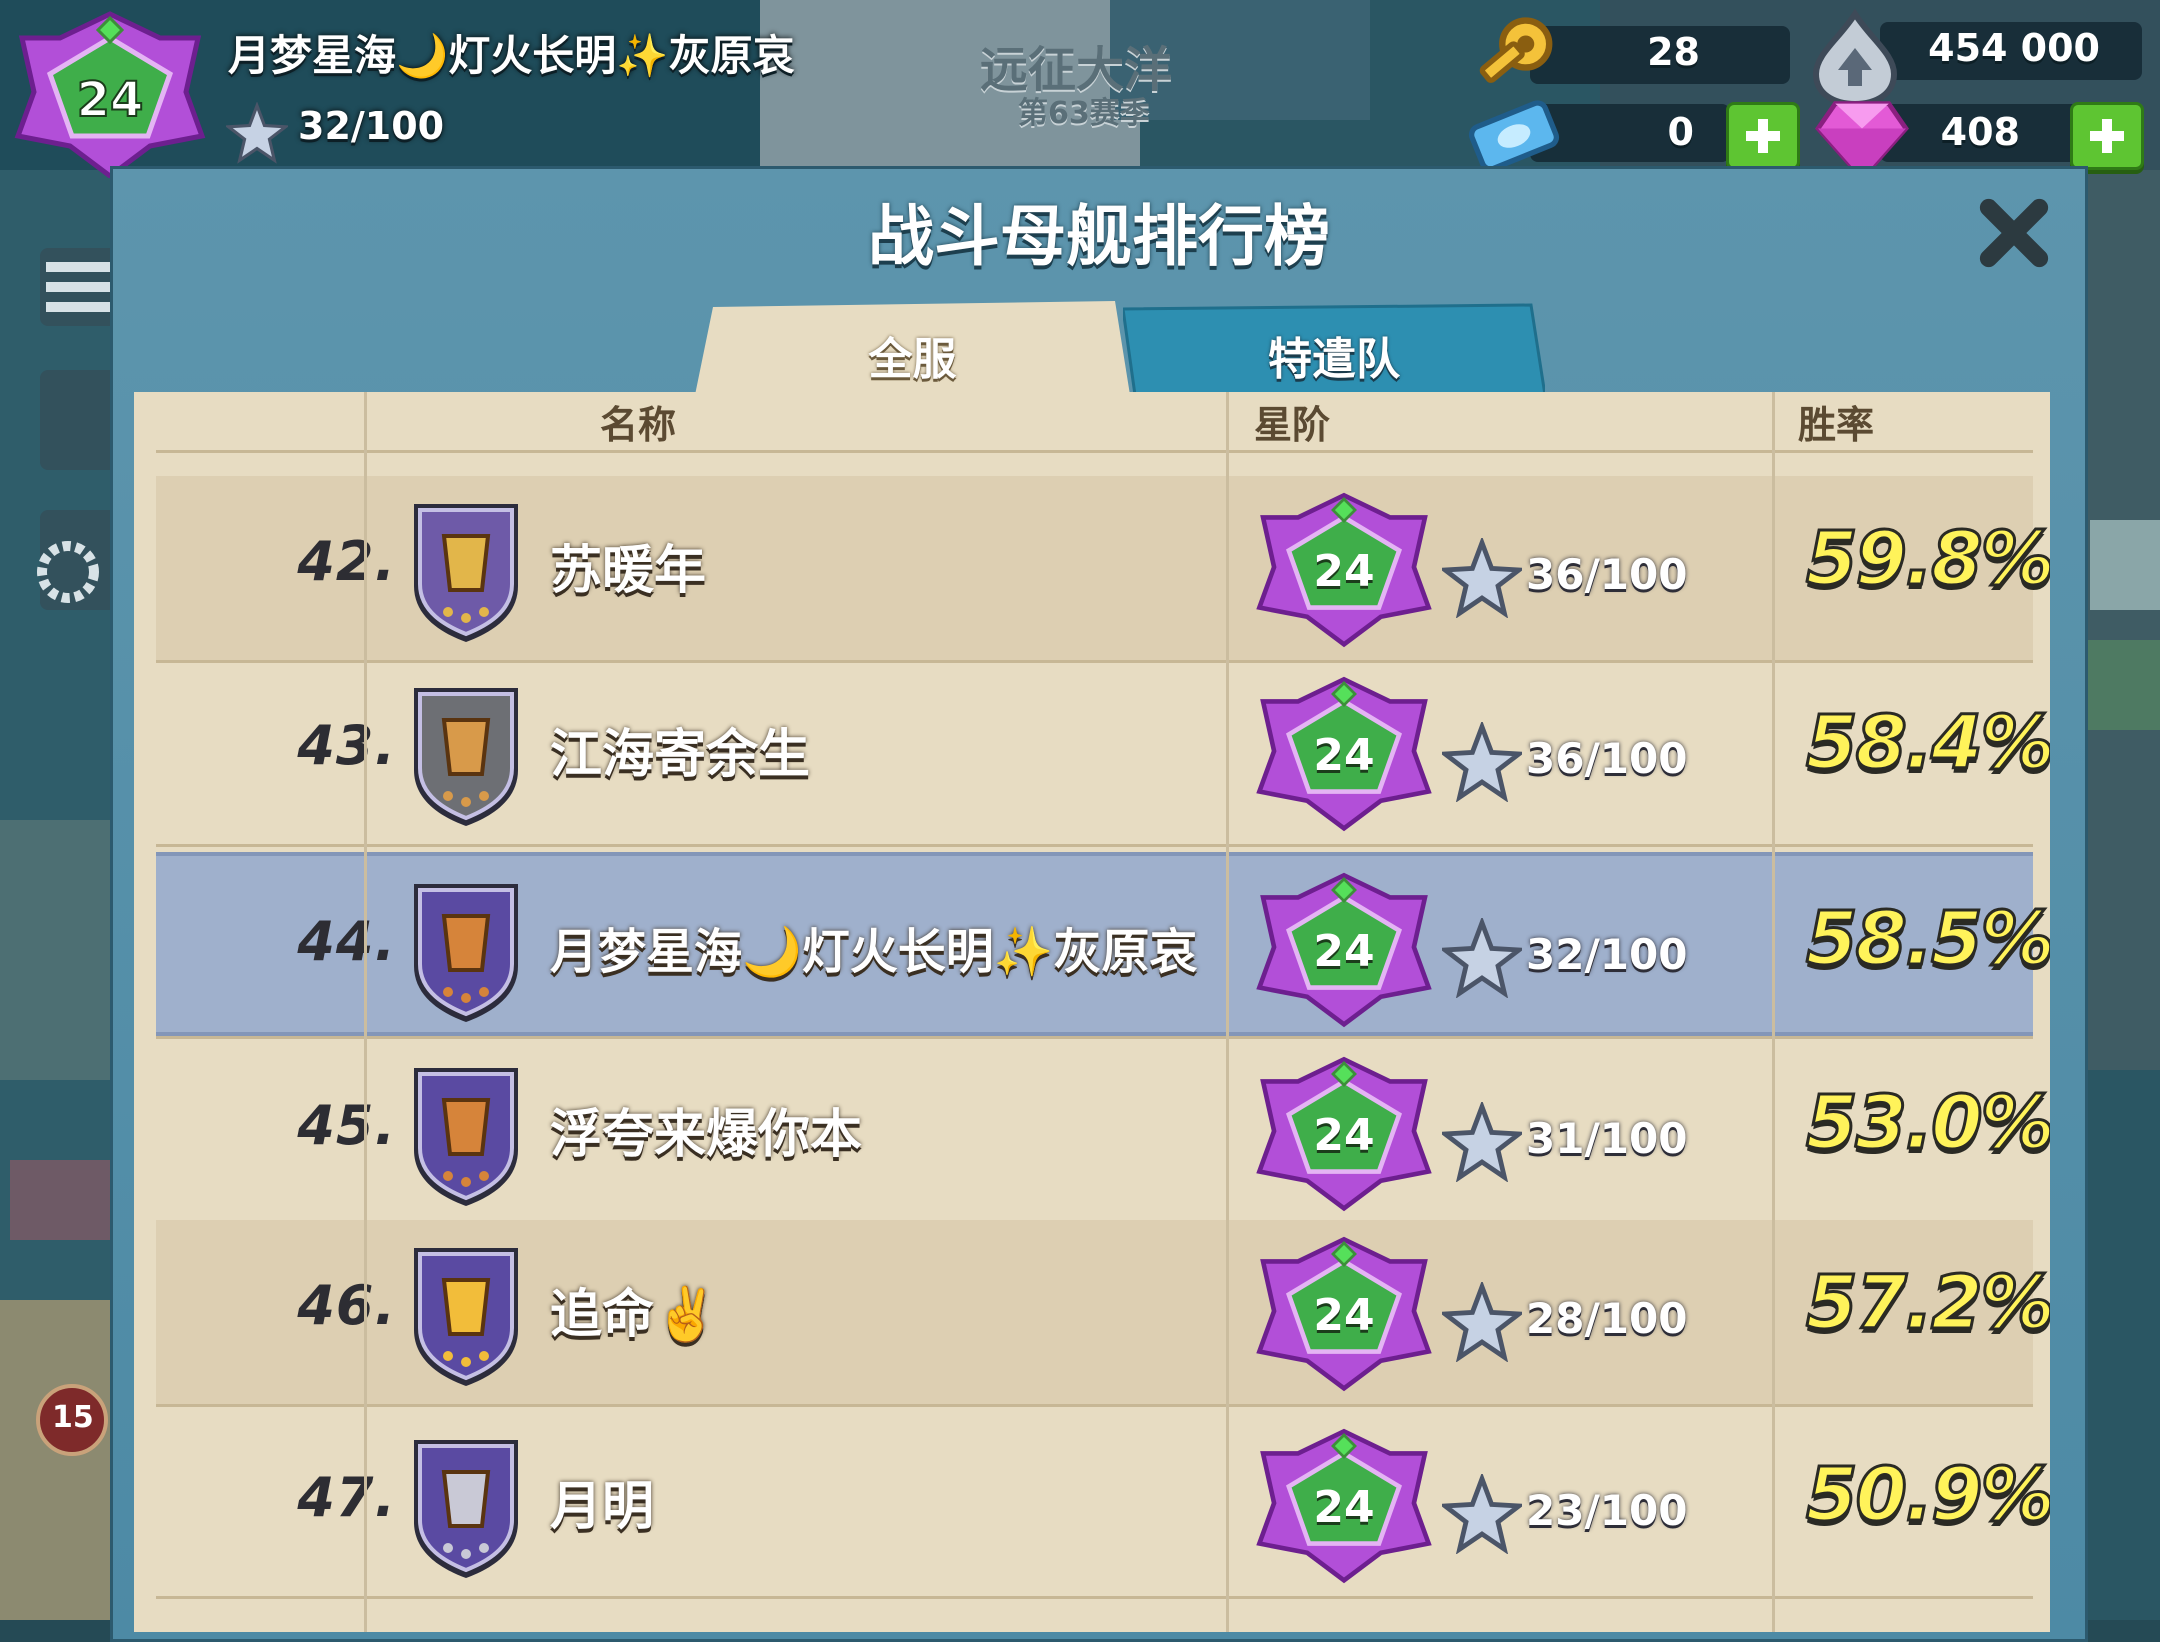  I want to click on intel-count: 454 000, so click(2014, 48).